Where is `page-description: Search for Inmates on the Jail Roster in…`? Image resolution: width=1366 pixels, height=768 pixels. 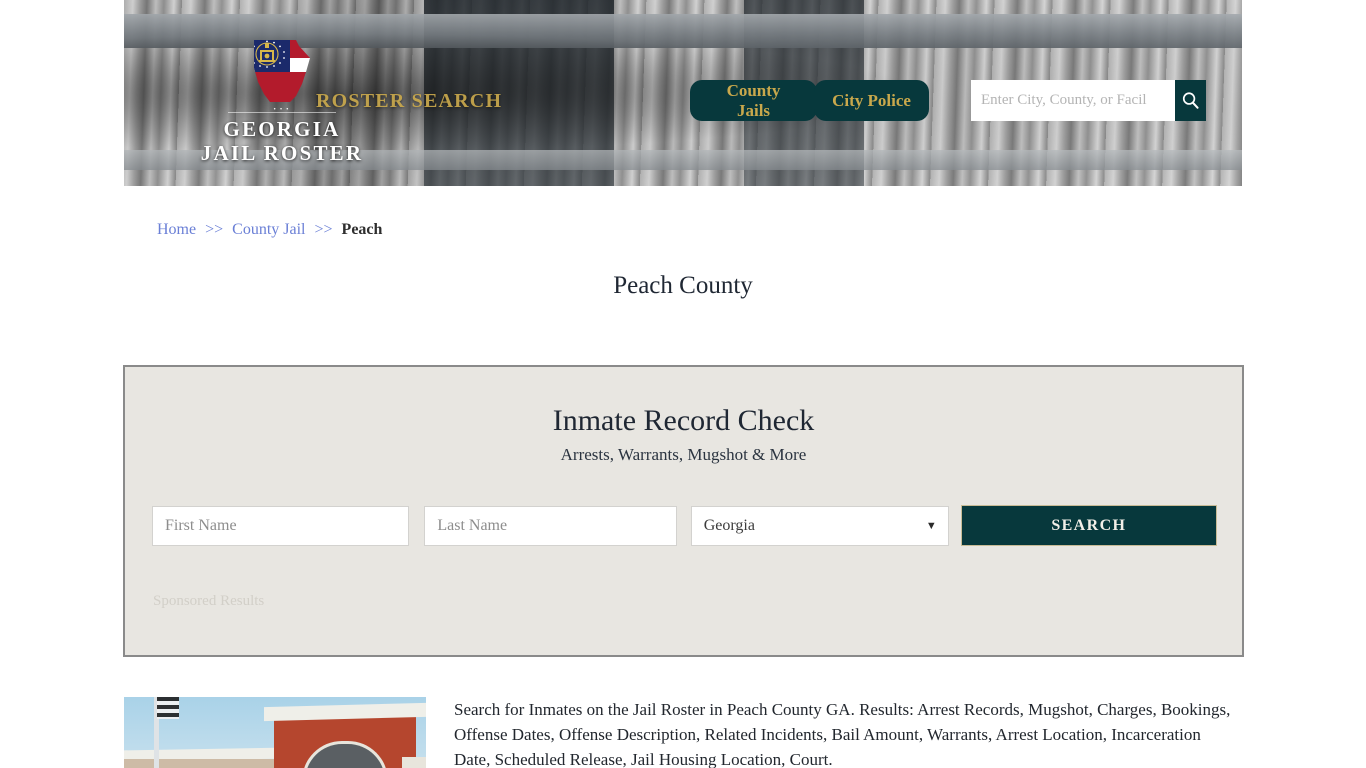
page-description: Search for Inmates on the Jail Roster in… is located at coordinates (842, 734).